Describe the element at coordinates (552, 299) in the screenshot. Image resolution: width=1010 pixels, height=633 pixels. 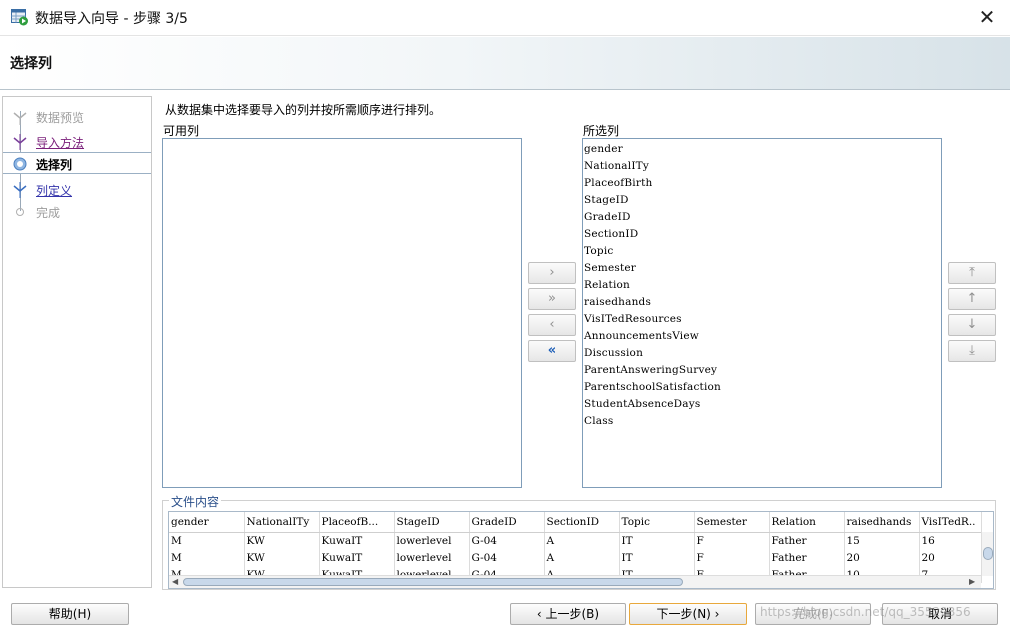
I see `add-all-columns-button: »` at that location.